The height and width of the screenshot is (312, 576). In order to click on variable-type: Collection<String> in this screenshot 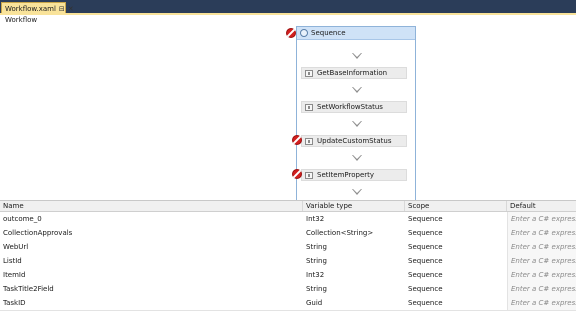, I will do `click(354, 233)`.